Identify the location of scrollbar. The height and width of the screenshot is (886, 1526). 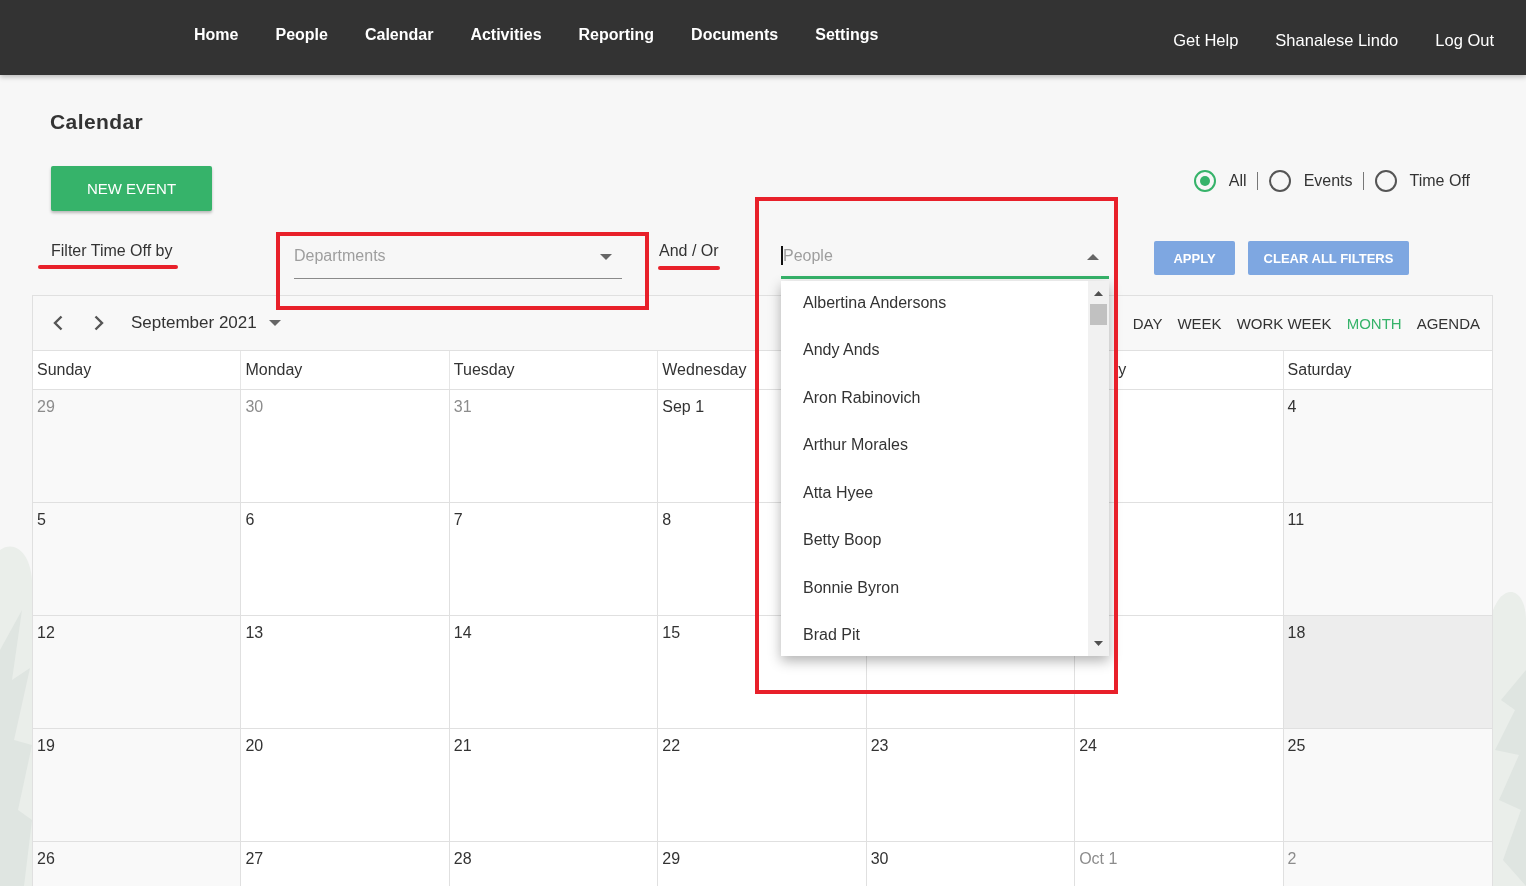
(1098, 468).